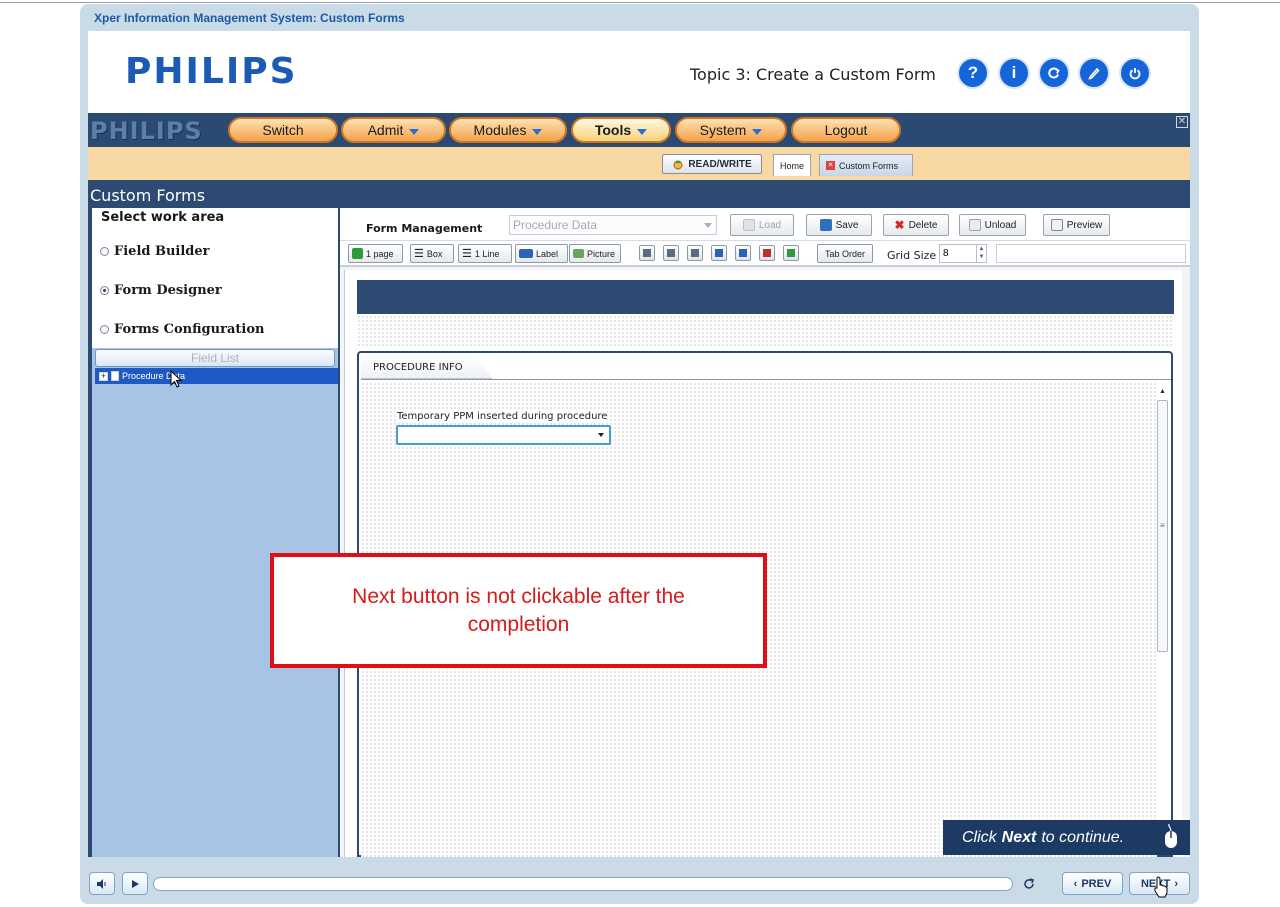  Describe the element at coordinates (992, 225) in the screenshot. I see `unload-button: Unload` at that location.